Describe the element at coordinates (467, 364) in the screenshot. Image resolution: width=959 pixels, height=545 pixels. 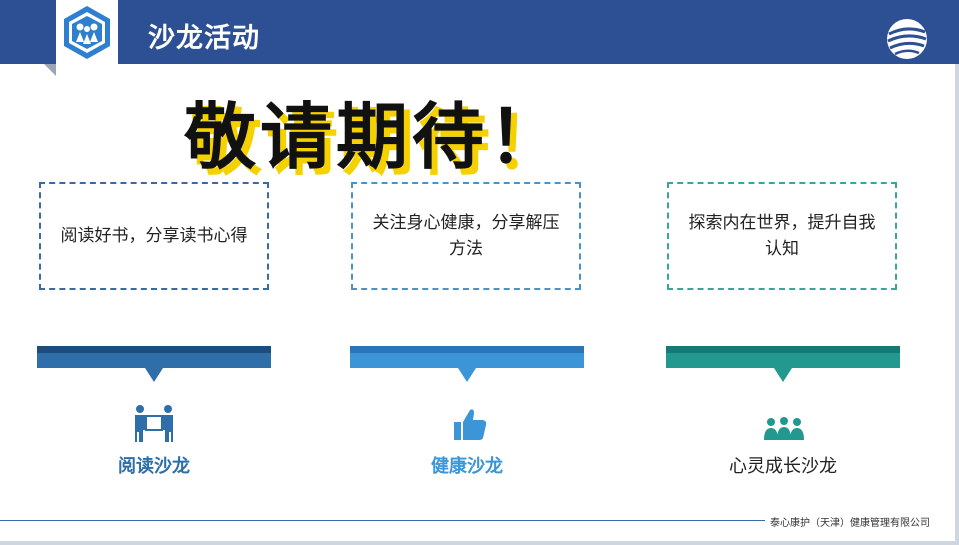
I see `bar-health` at that location.